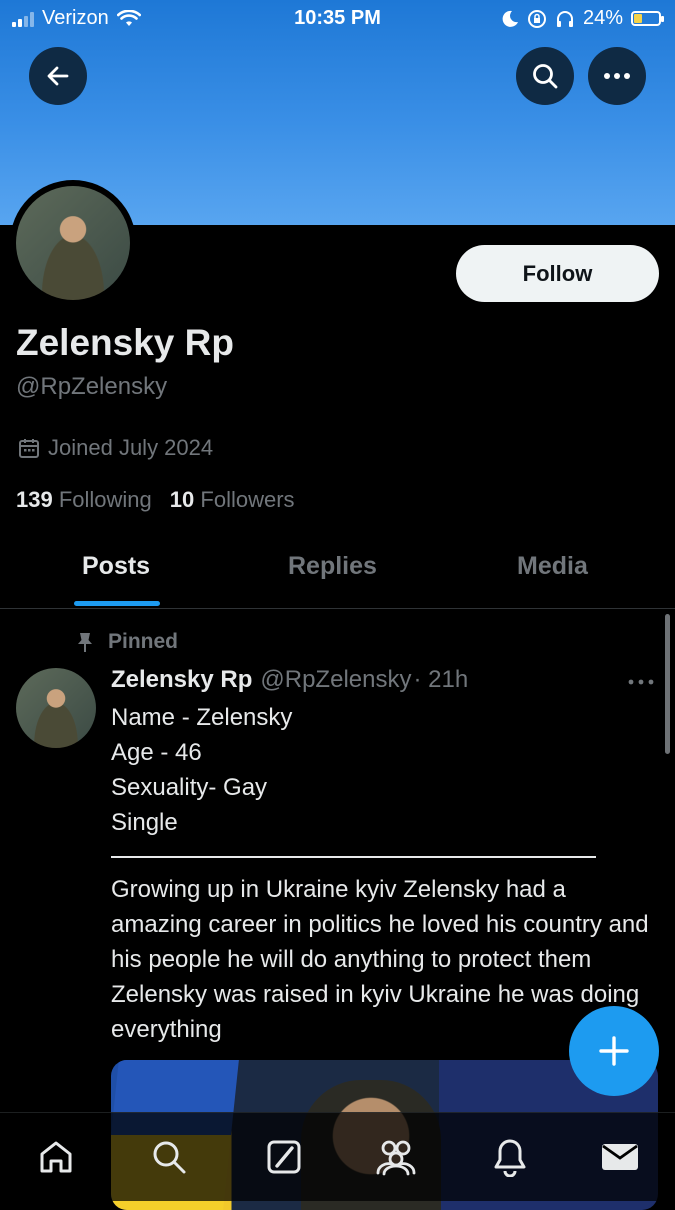 This screenshot has width=675, height=1210. I want to click on followers-link: 10 Followers, so click(232, 500).